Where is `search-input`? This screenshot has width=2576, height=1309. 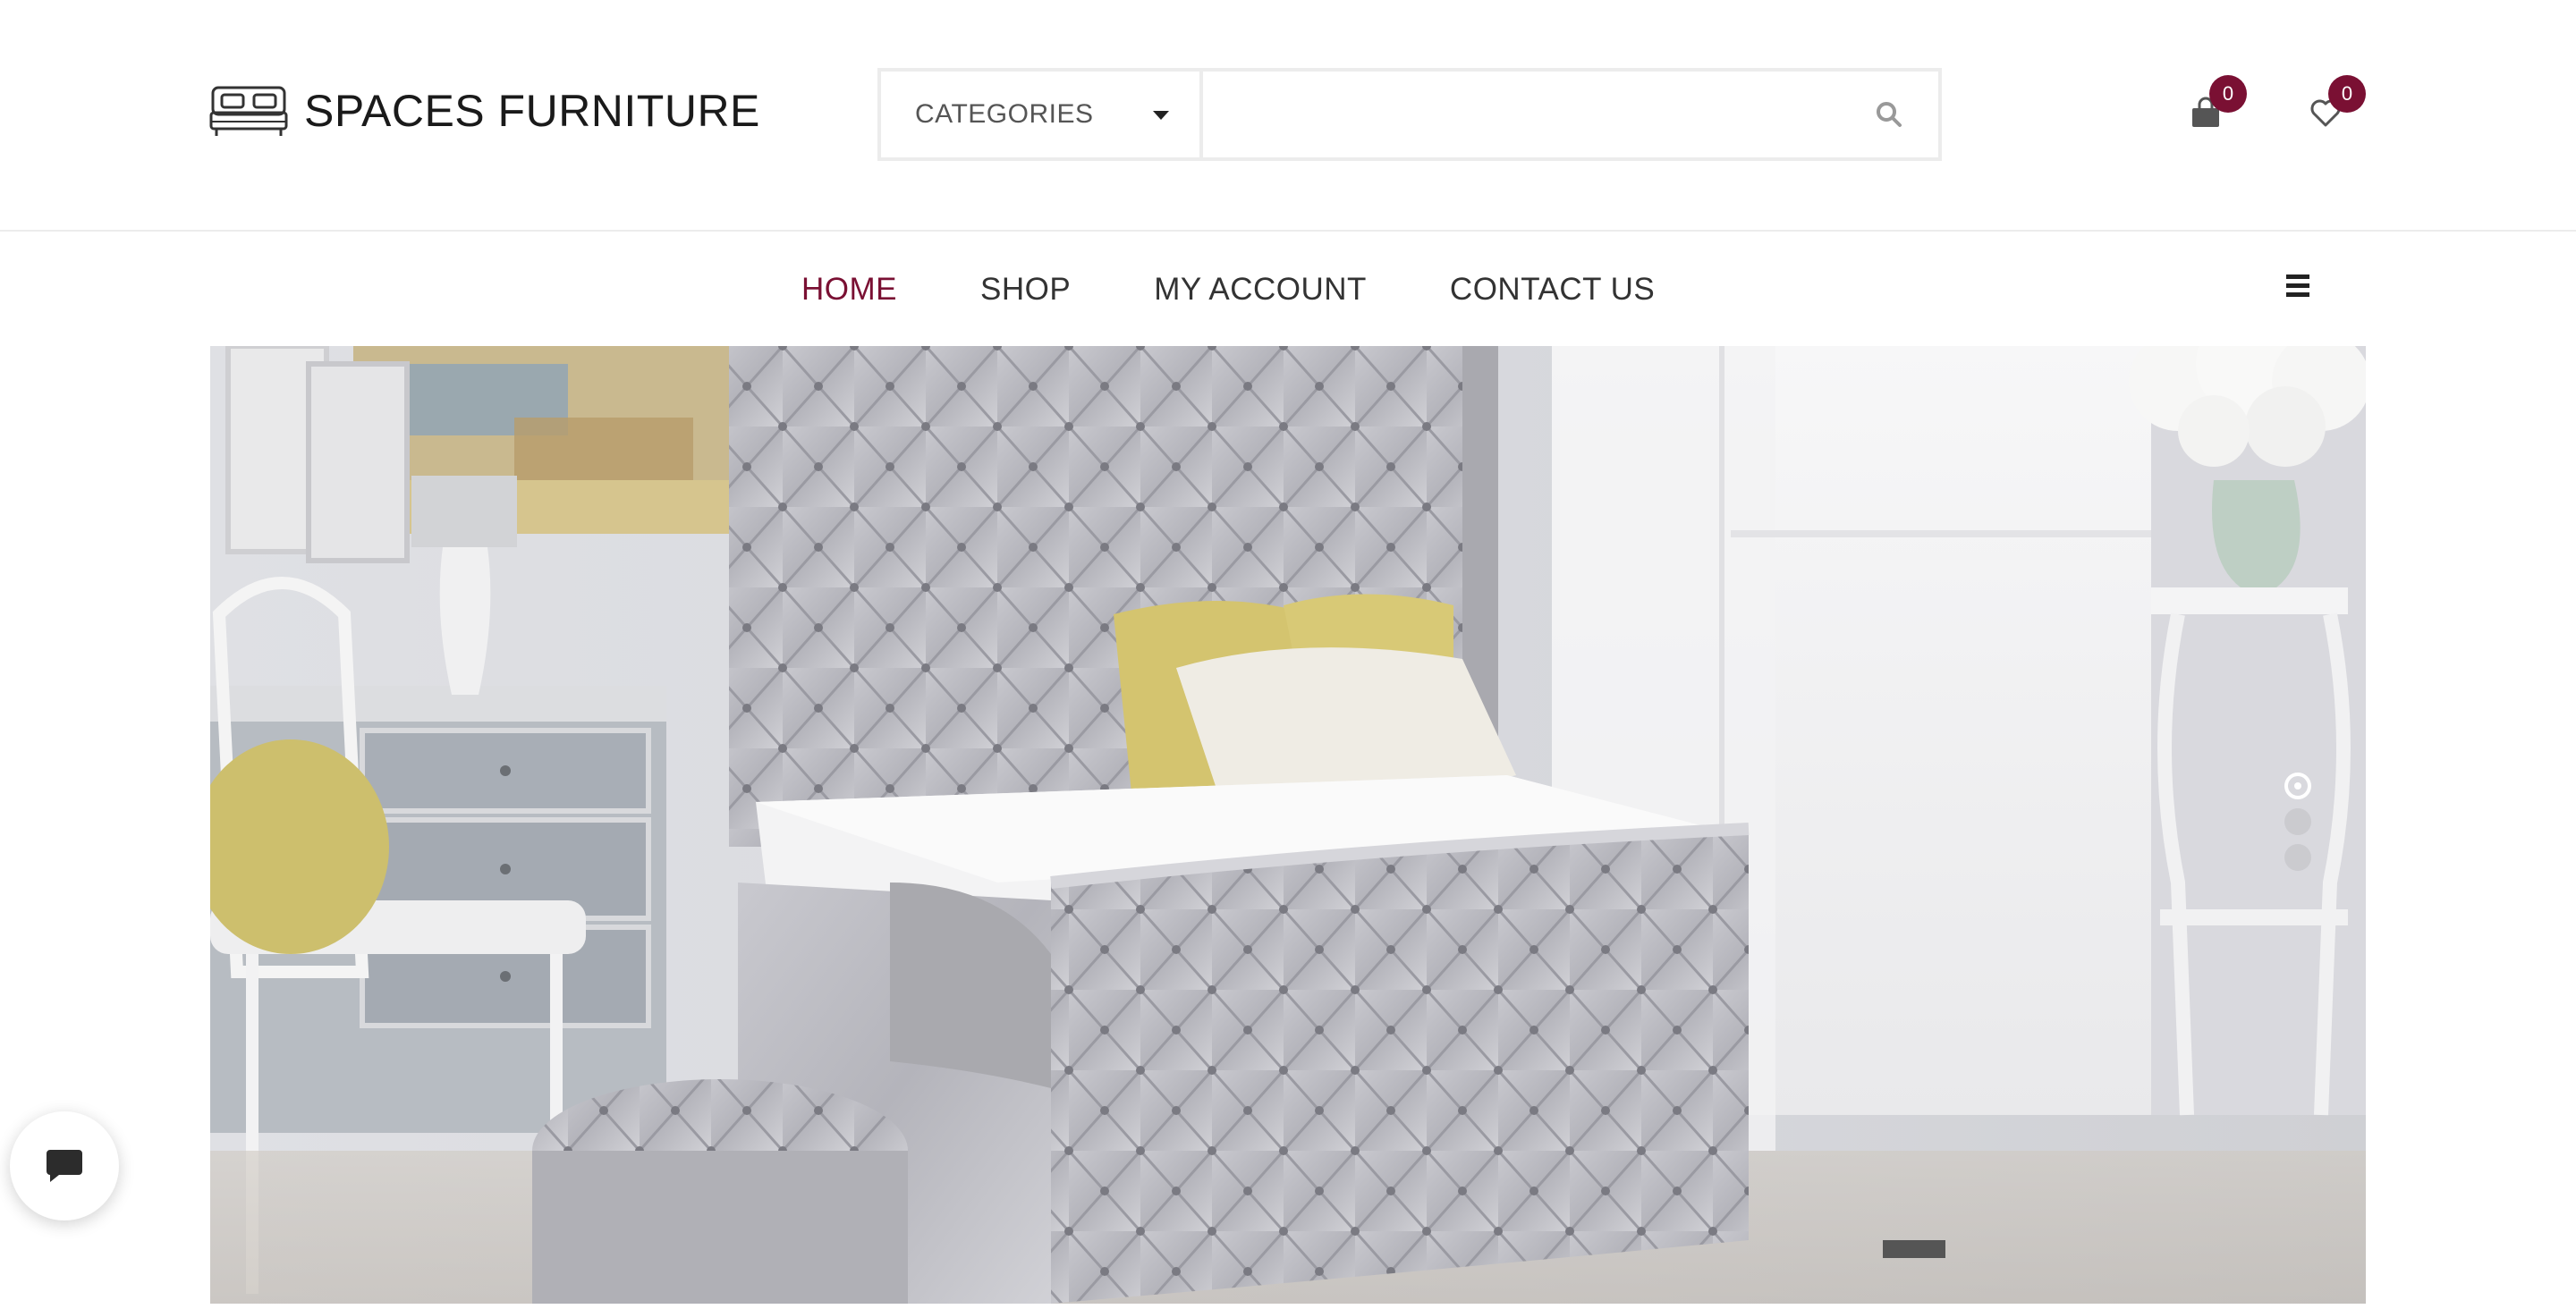 search-input is located at coordinates (1521, 114).